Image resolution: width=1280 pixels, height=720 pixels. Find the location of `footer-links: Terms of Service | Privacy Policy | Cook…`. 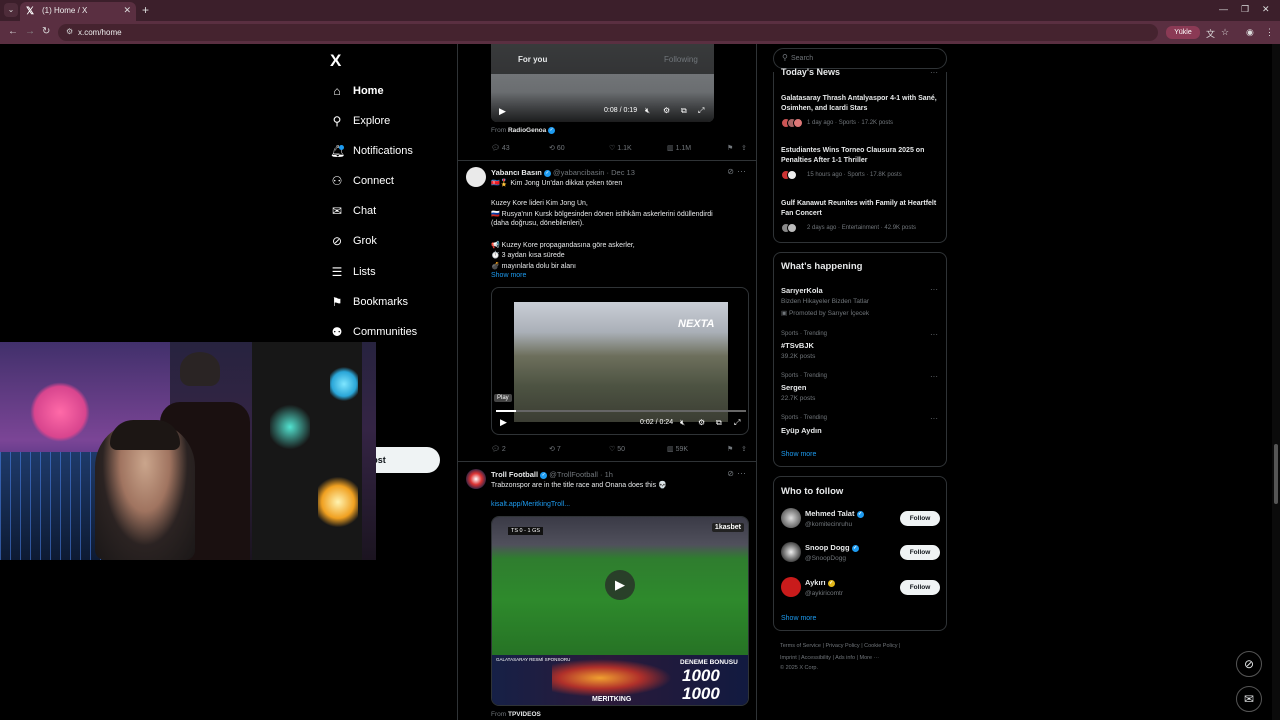

footer-links: Terms of Service | Privacy Policy | Cook… is located at coordinates (840, 646).